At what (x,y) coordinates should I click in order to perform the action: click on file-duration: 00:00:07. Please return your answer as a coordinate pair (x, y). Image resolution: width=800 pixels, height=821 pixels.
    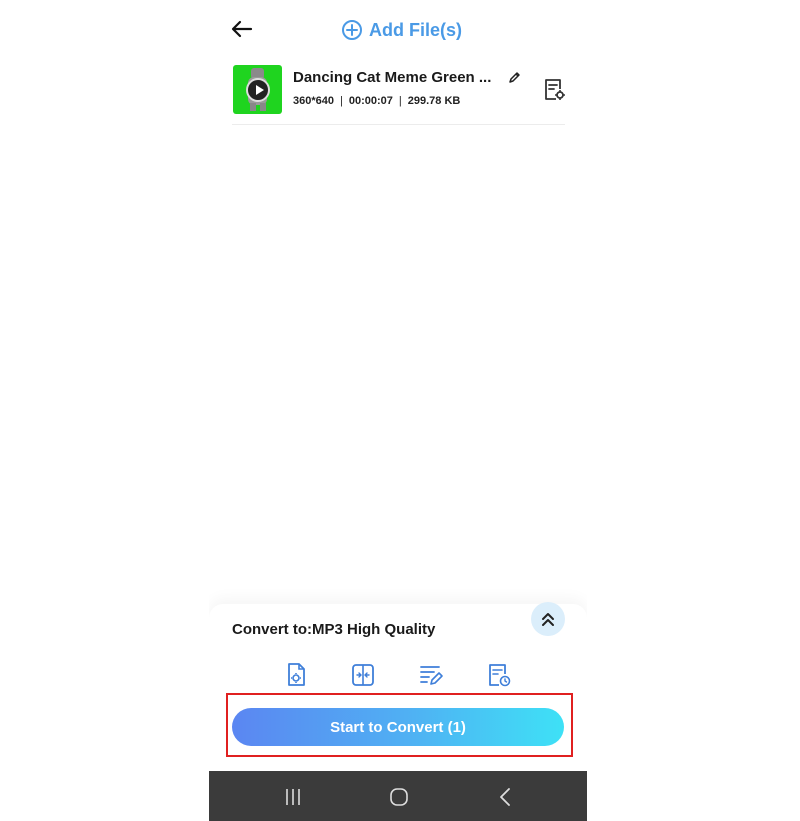
    Looking at the image, I should click on (370, 101).